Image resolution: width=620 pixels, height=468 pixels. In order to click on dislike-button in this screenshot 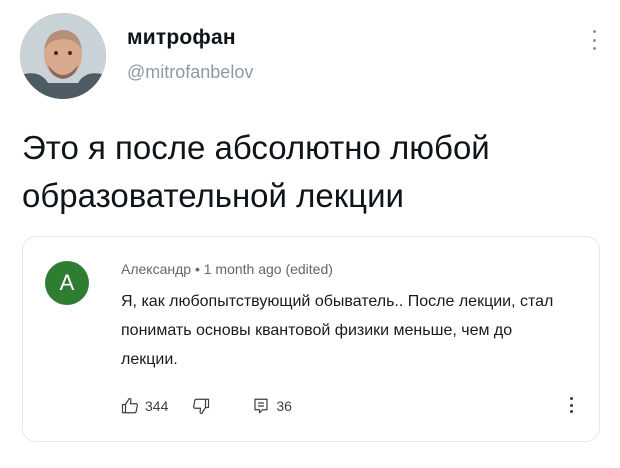, I will do `click(201, 406)`.